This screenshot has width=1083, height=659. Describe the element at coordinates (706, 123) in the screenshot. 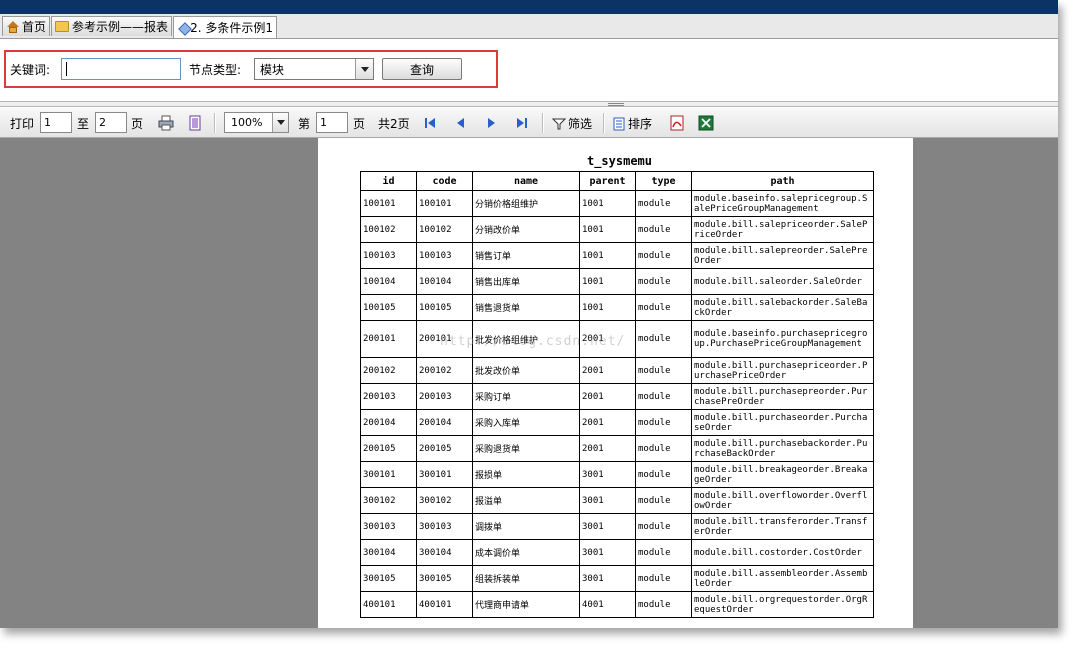

I see `excel-export-icon` at that location.